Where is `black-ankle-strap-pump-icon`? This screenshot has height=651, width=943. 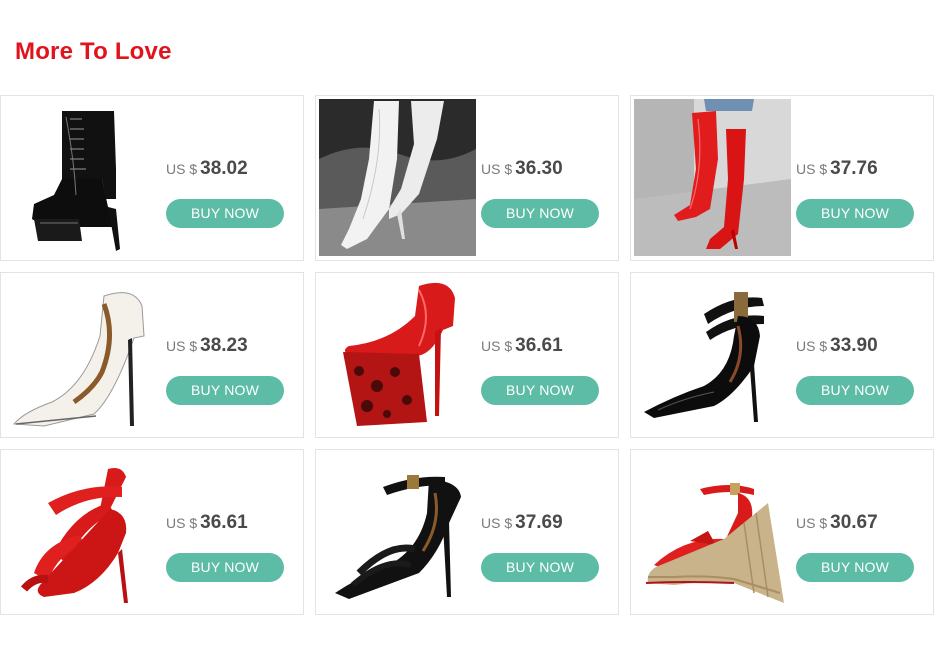
black-ankle-strap-pump-icon is located at coordinates (712, 354).